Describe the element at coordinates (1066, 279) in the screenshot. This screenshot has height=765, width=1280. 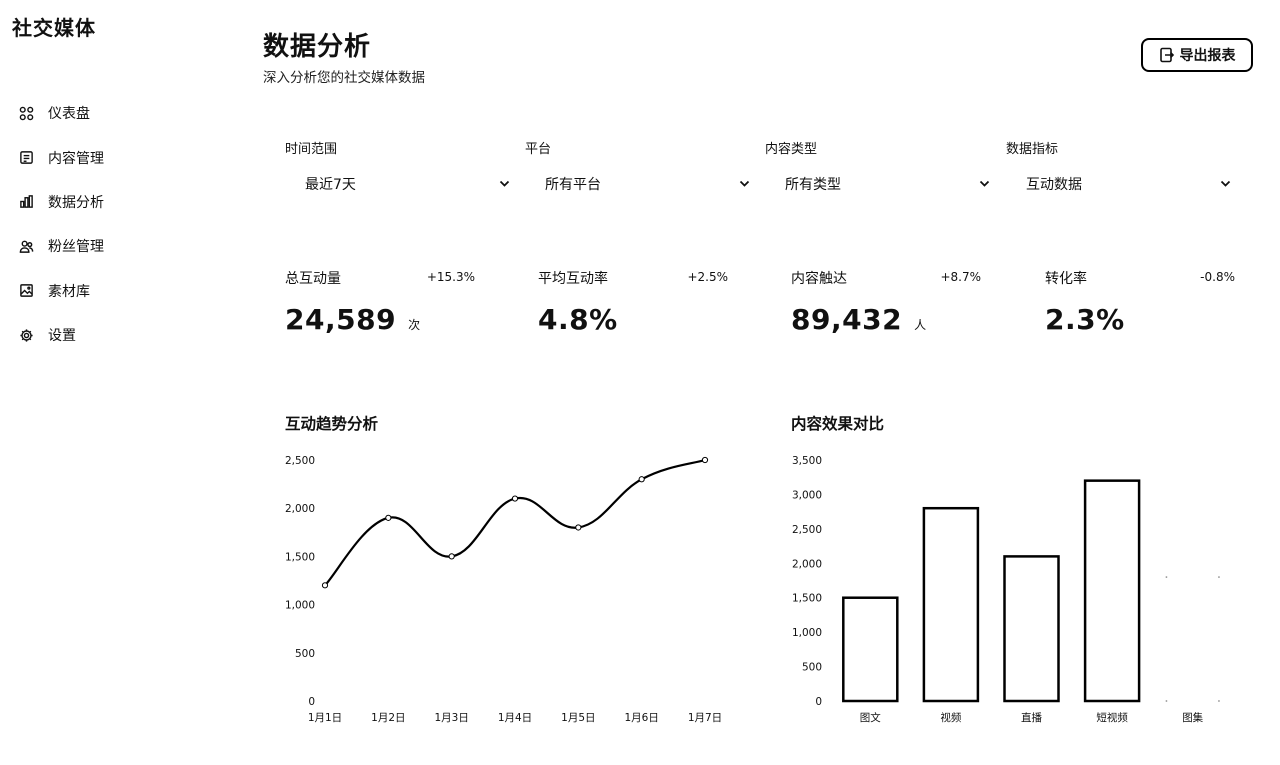
I see `kpi-label: 转化率` at that location.